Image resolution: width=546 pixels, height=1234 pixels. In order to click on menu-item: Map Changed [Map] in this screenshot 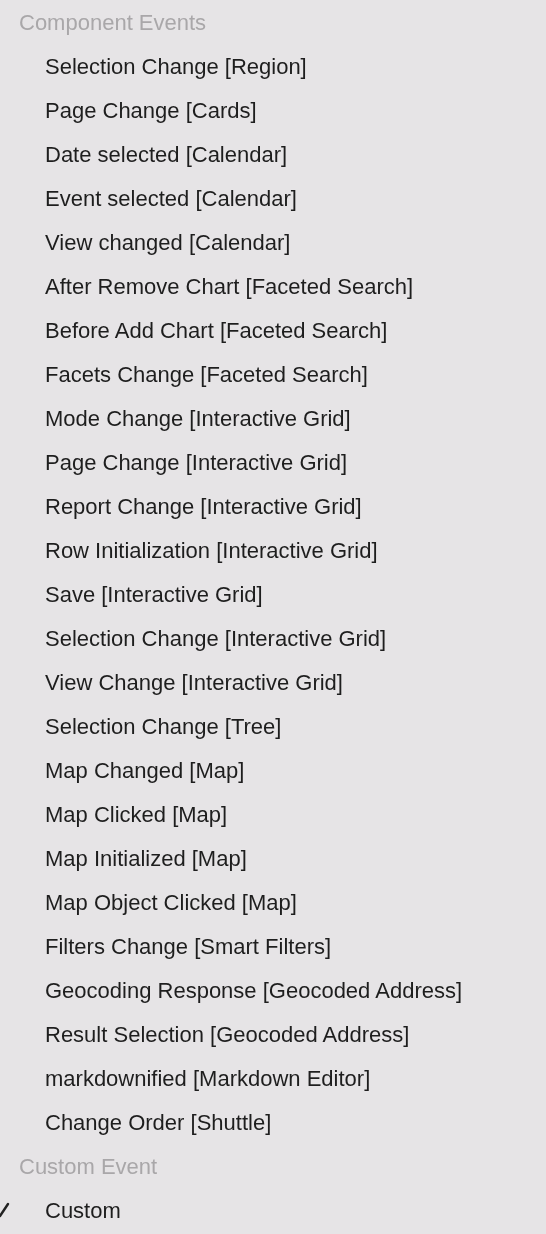, I will do `click(145, 770)`.